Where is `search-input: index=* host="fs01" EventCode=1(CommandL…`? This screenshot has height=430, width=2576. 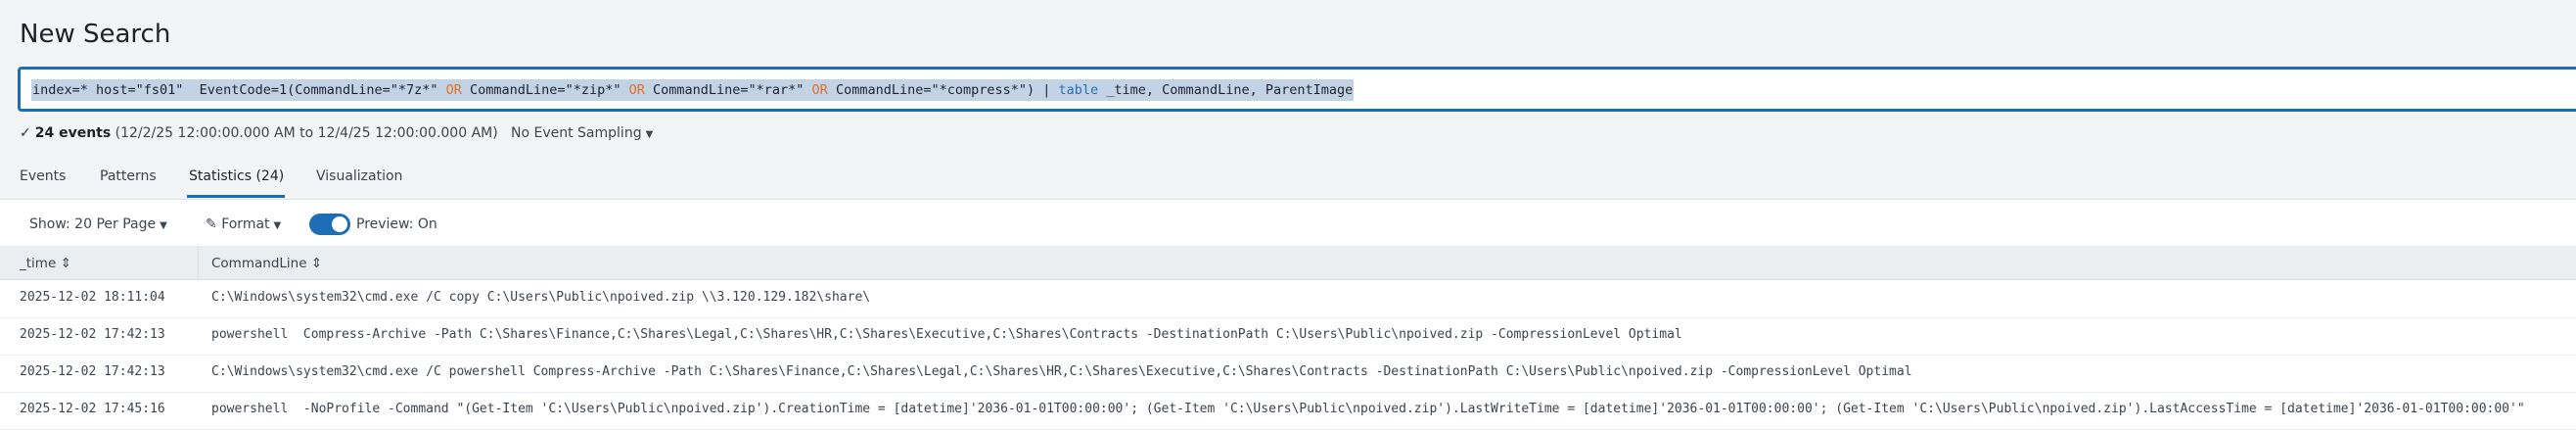 search-input: index=* host="fs01" EventCode=1(CommandL… is located at coordinates (1297, 89).